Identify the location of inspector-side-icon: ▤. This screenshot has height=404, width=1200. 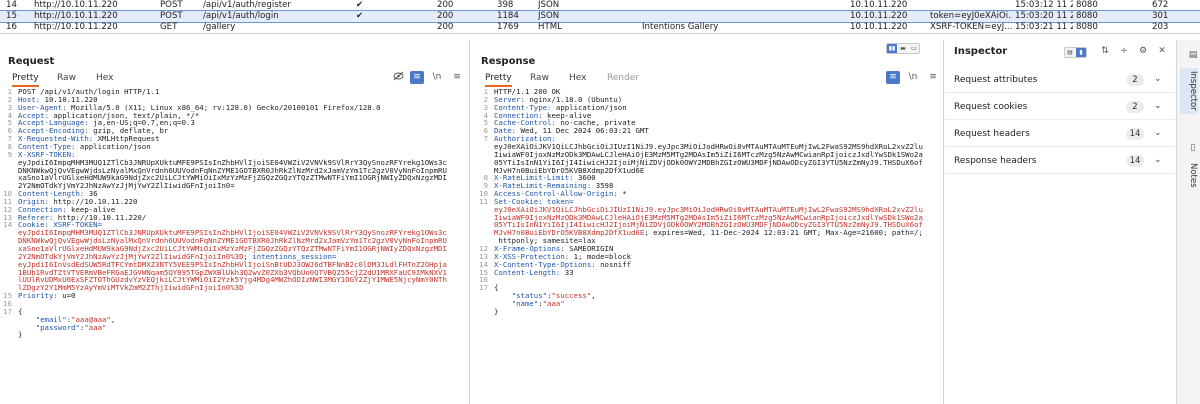
(1189, 55).